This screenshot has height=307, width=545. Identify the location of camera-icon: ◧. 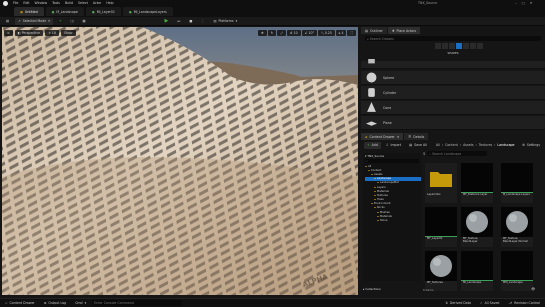
(19, 33).